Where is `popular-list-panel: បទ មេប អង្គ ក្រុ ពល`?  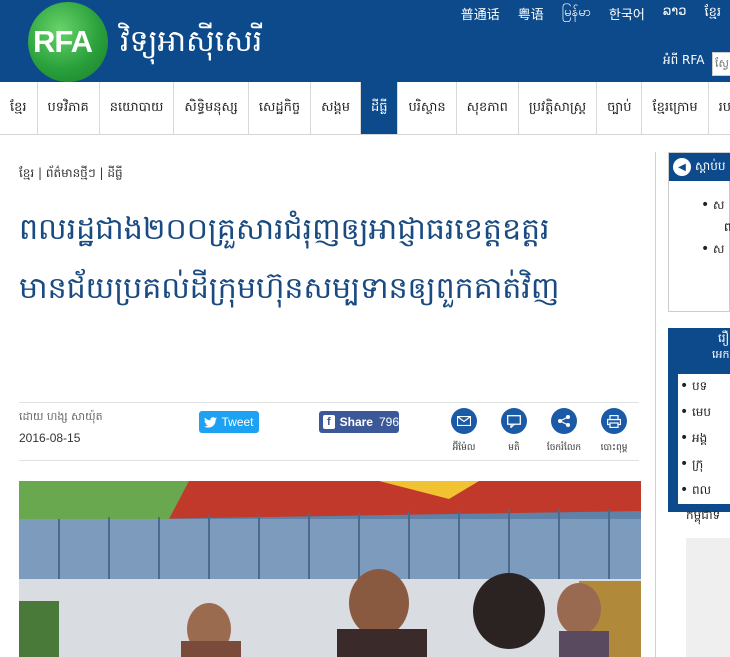
popular-list-panel: បទ មេប អង្គ ក្រុ ពល is located at coordinates (704, 439).